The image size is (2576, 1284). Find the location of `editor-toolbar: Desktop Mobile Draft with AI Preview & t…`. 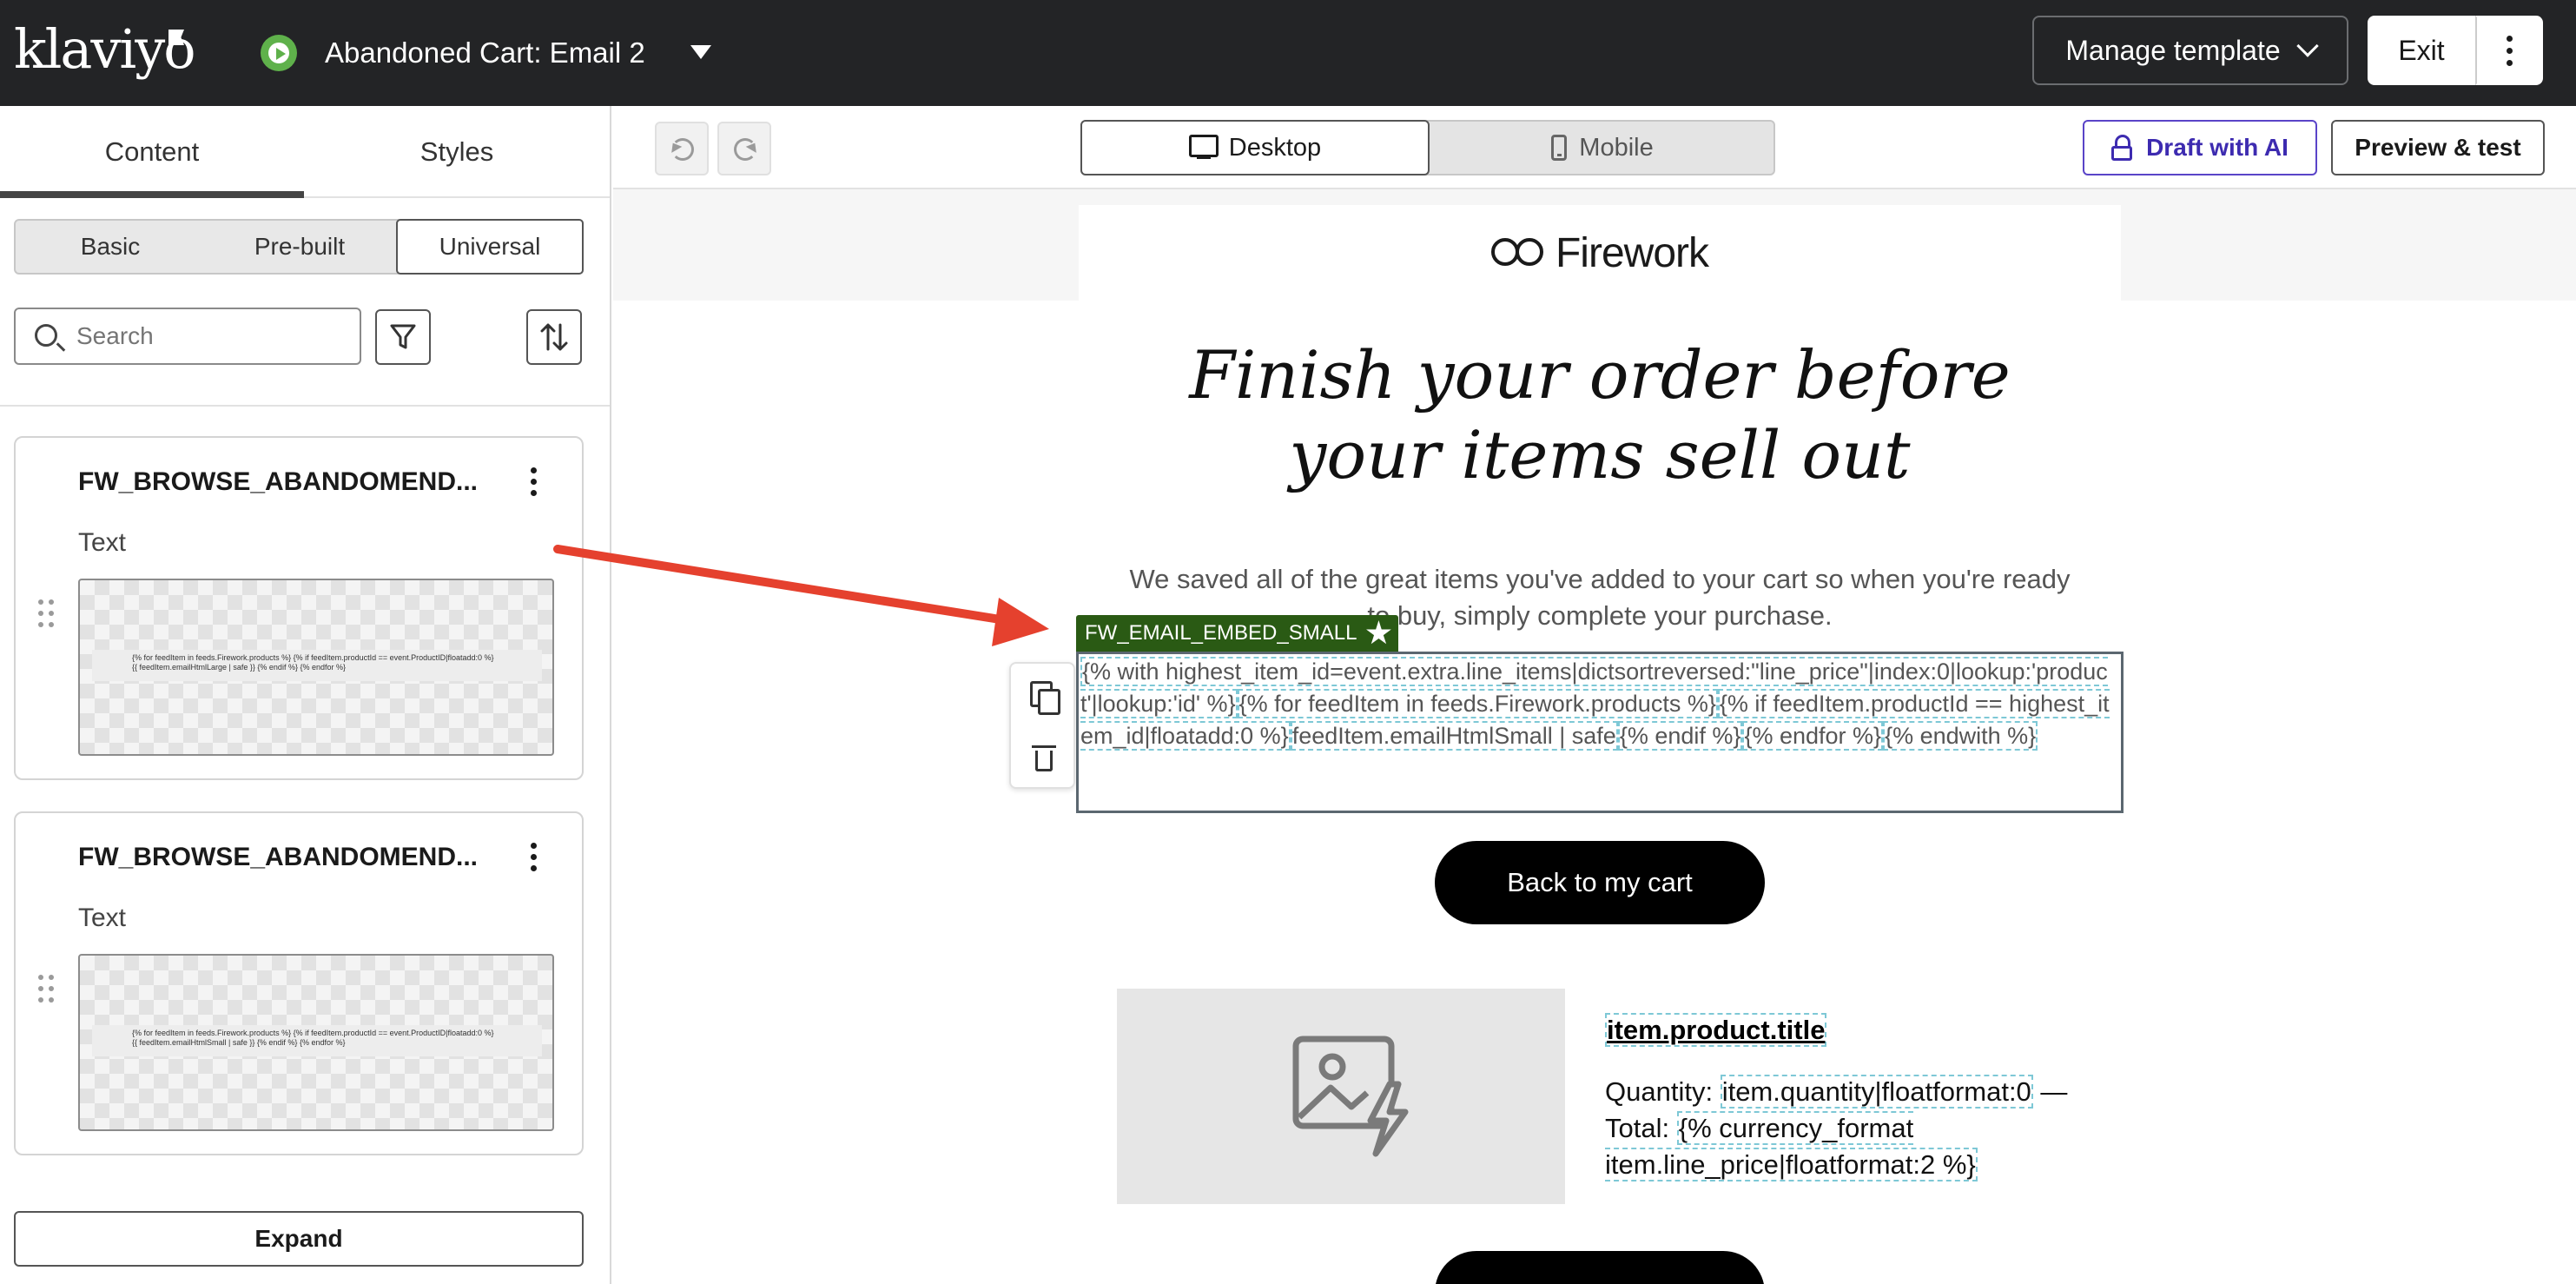

editor-toolbar: Desktop Mobile Draft with AI Preview & t… is located at coordinates (1595, 147).